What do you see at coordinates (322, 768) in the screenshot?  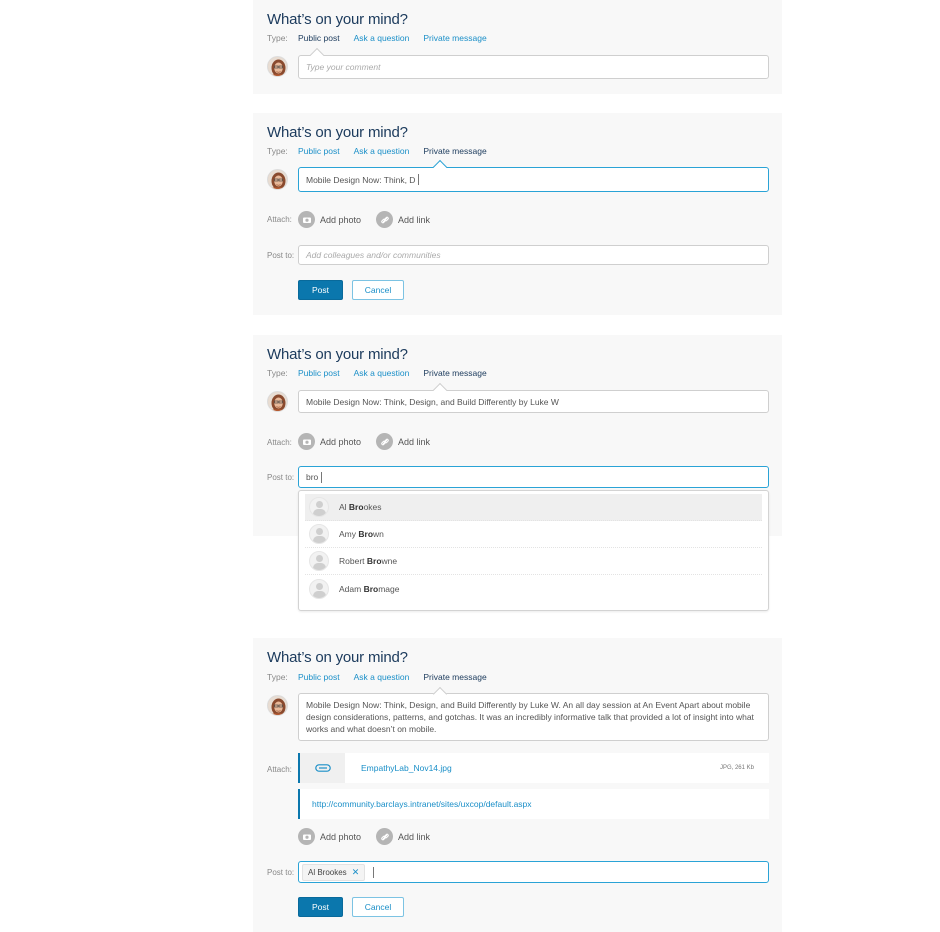 I see `paperclip-icon` at bounding box center [322, 768].